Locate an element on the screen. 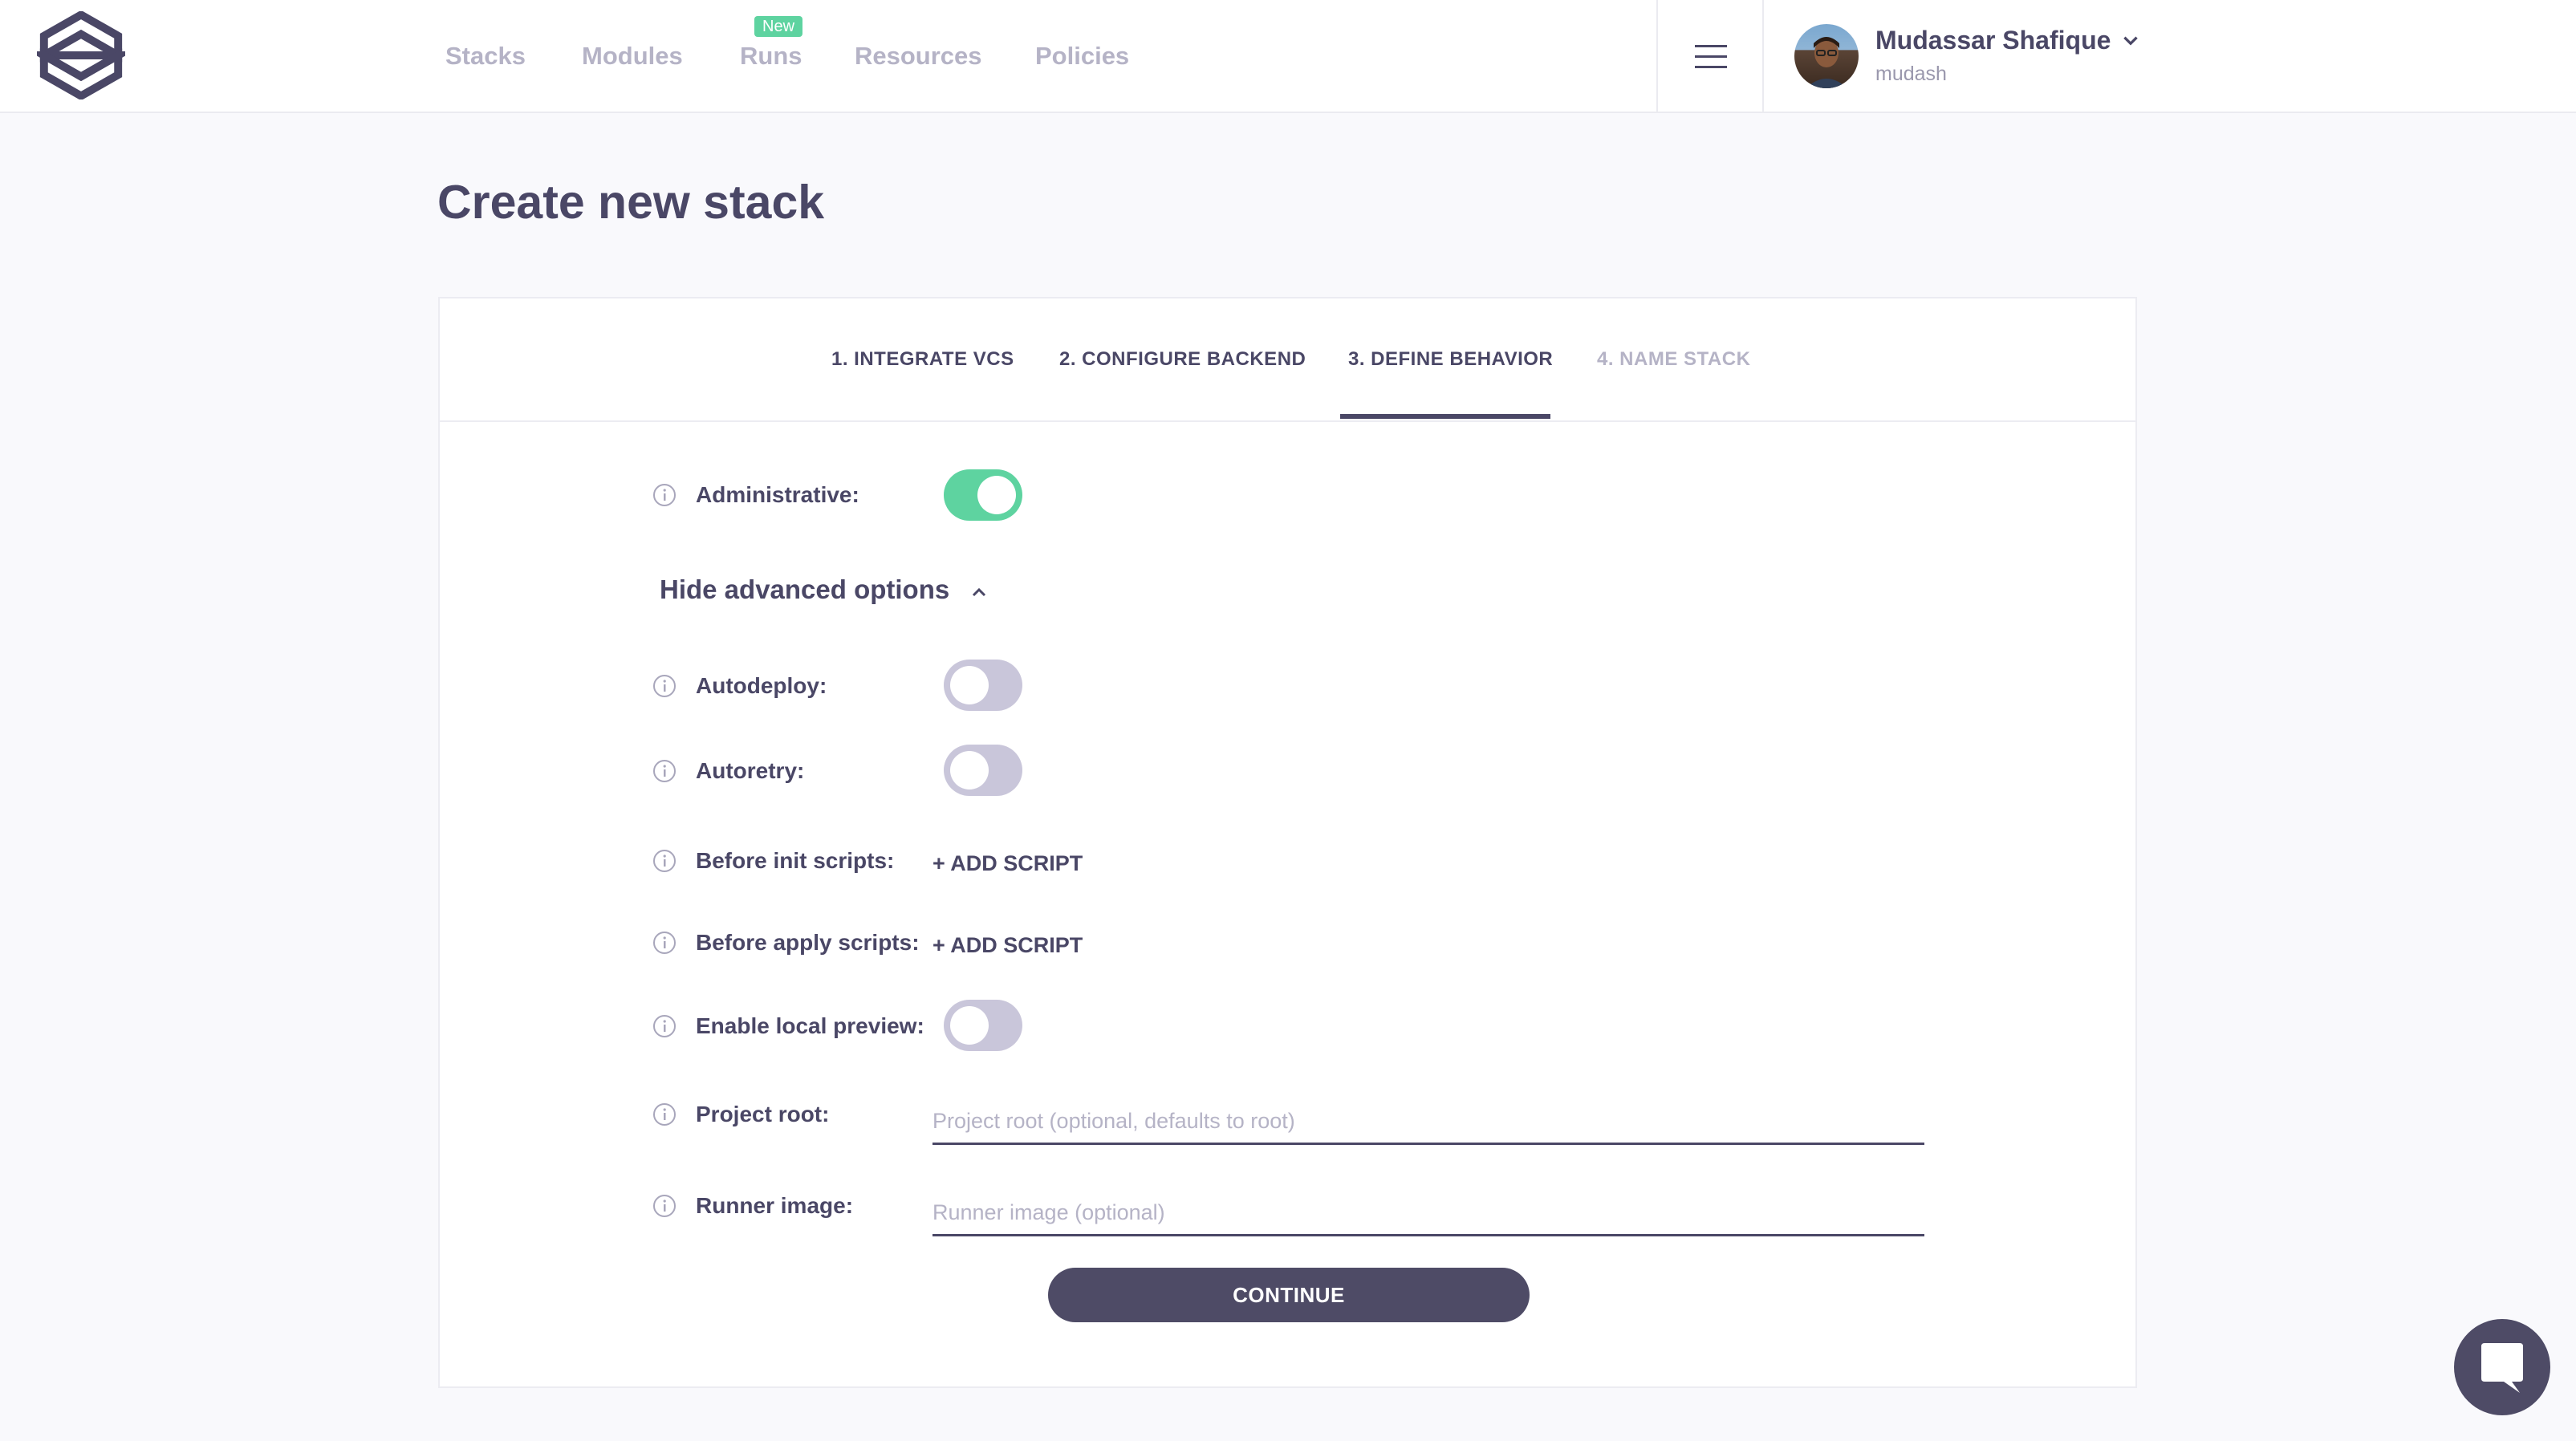 This screenshot has height=1441, width=2576. active-step-indicator is located at coordinates (1445, 416).